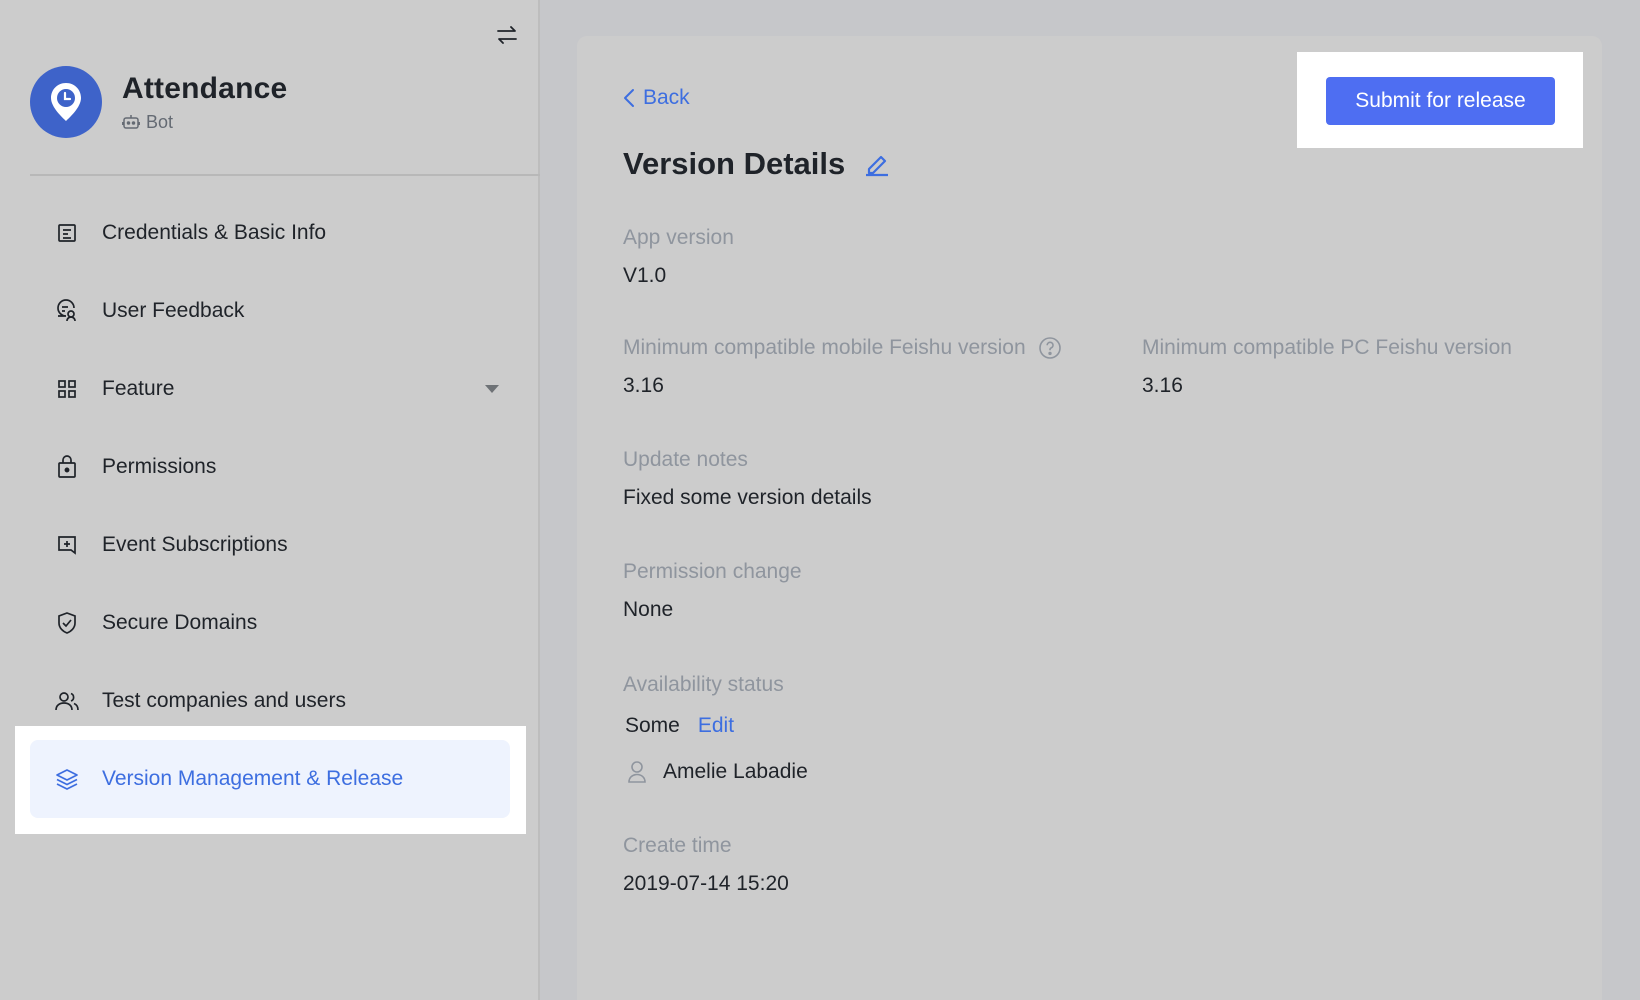 This screenshot has width=1640, height=1000. What do you see at coordinates (1162, 385) in the screenshot?
I see `min-pc-version-value: 3.16` at bounding box center [1162, 385].